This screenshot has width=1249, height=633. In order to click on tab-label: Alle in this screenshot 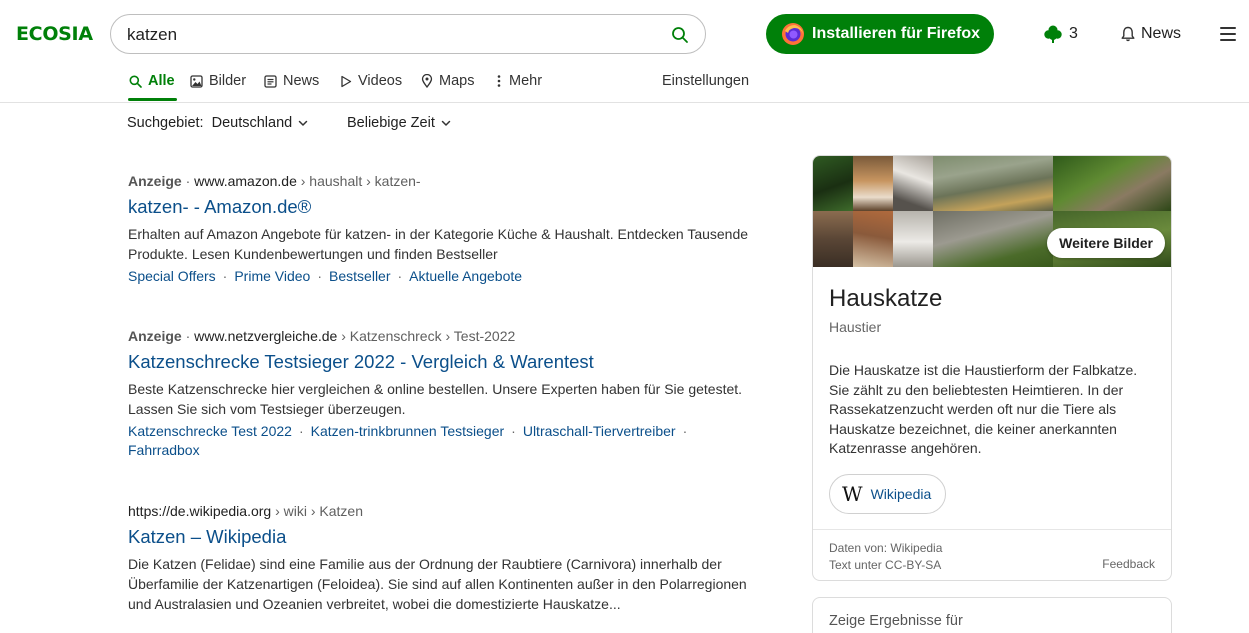, I will do `click(161, 81)`.